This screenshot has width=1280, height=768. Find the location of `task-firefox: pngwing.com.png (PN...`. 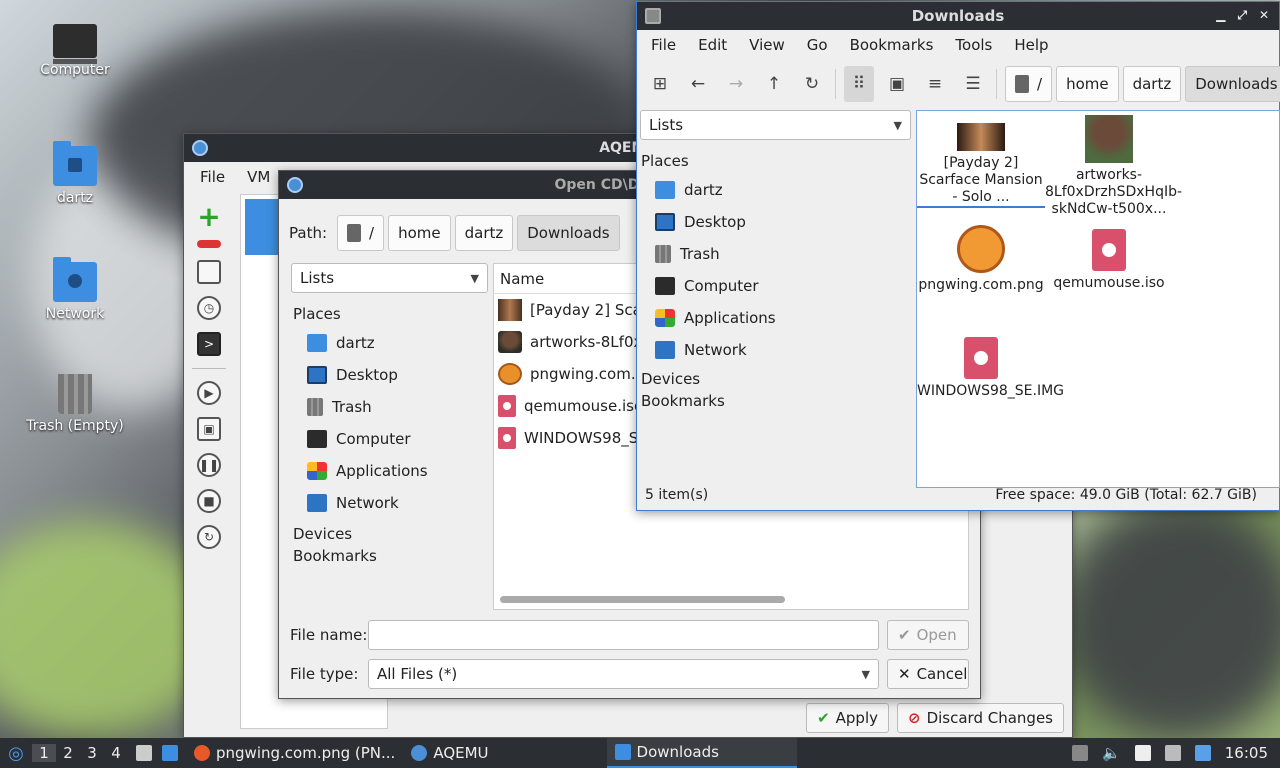

task-firefox: pngwing.com.png (PN... is located at coordinates (294, 753).